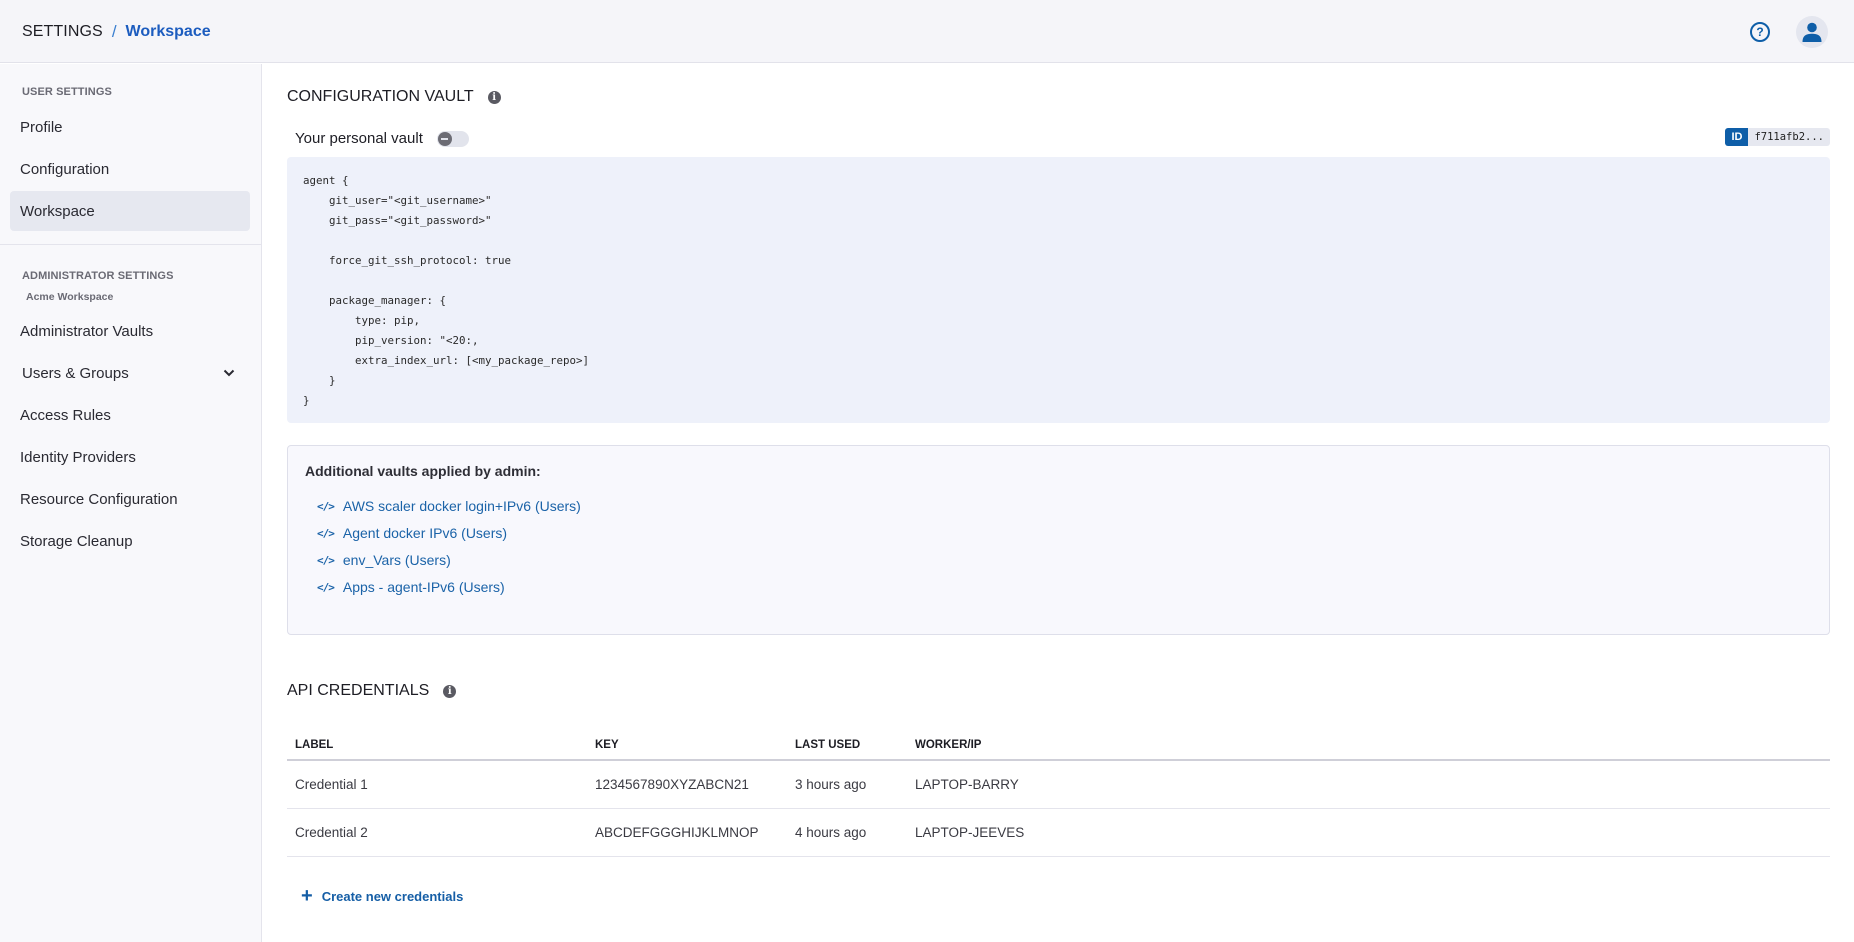  I want to click on column-header-key: KEY, so click(687, 745).